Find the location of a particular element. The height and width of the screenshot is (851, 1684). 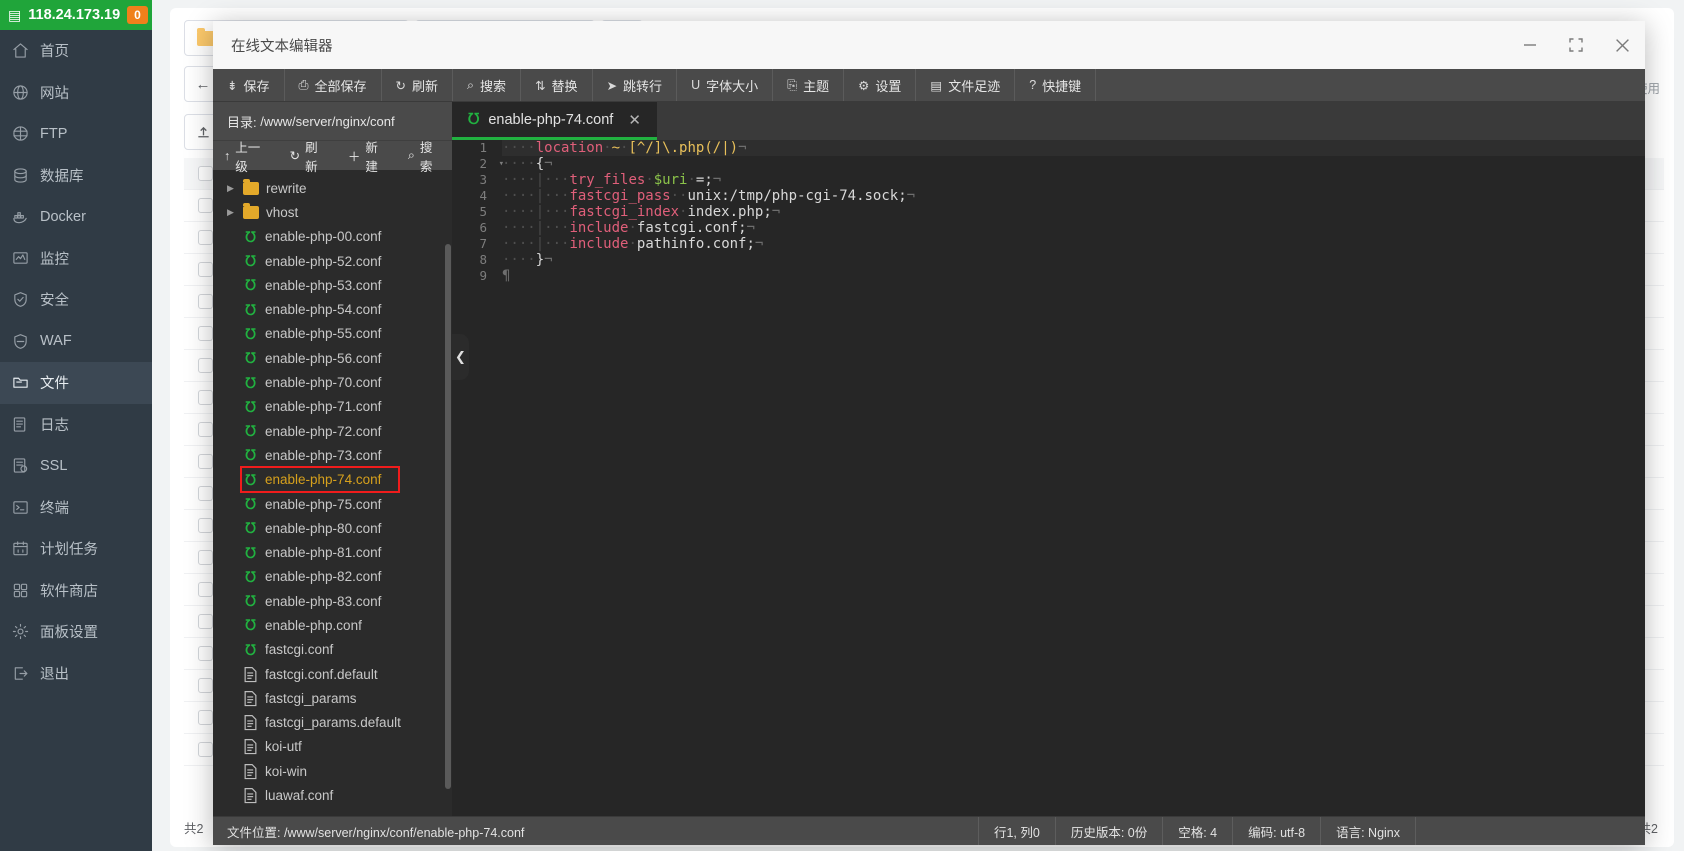

code-line: ····{¬ is located at coordinates (1073, 164).